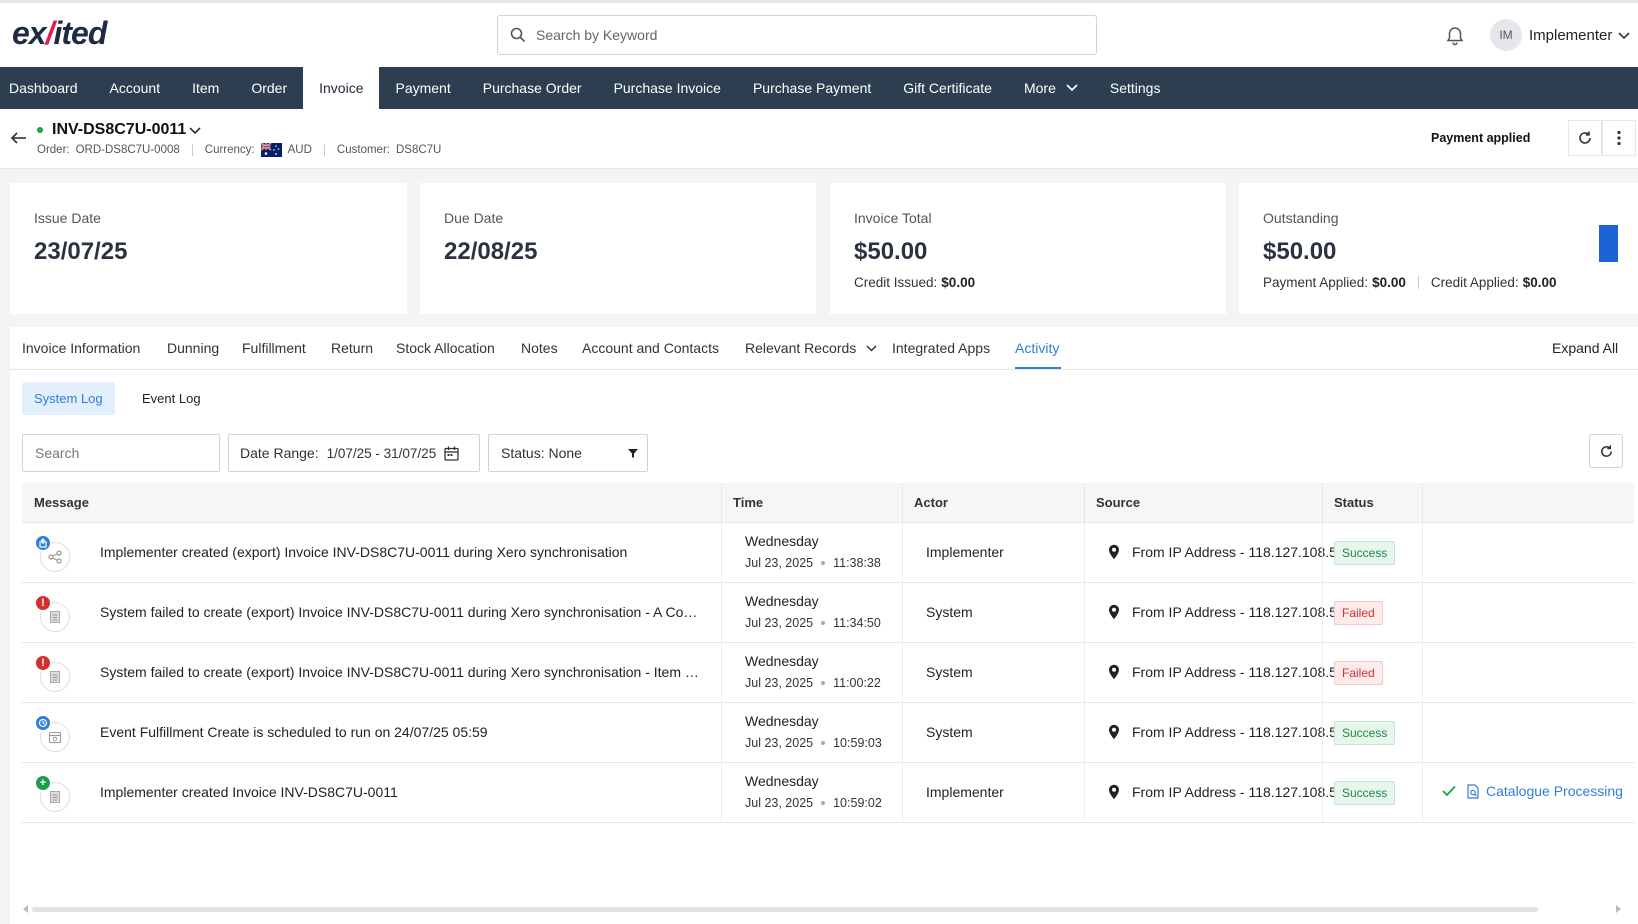 This screenshot has width=1638, height=924. What do you see at coordinates (806, 35) in the screenshot?
I see `global-search-input` at bounding box center [806, 35].